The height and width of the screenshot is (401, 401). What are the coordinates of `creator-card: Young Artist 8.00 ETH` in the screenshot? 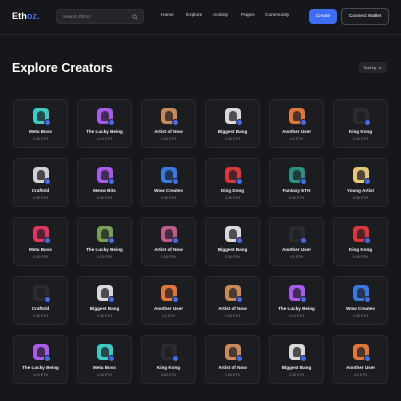 It's located at (360, 182).